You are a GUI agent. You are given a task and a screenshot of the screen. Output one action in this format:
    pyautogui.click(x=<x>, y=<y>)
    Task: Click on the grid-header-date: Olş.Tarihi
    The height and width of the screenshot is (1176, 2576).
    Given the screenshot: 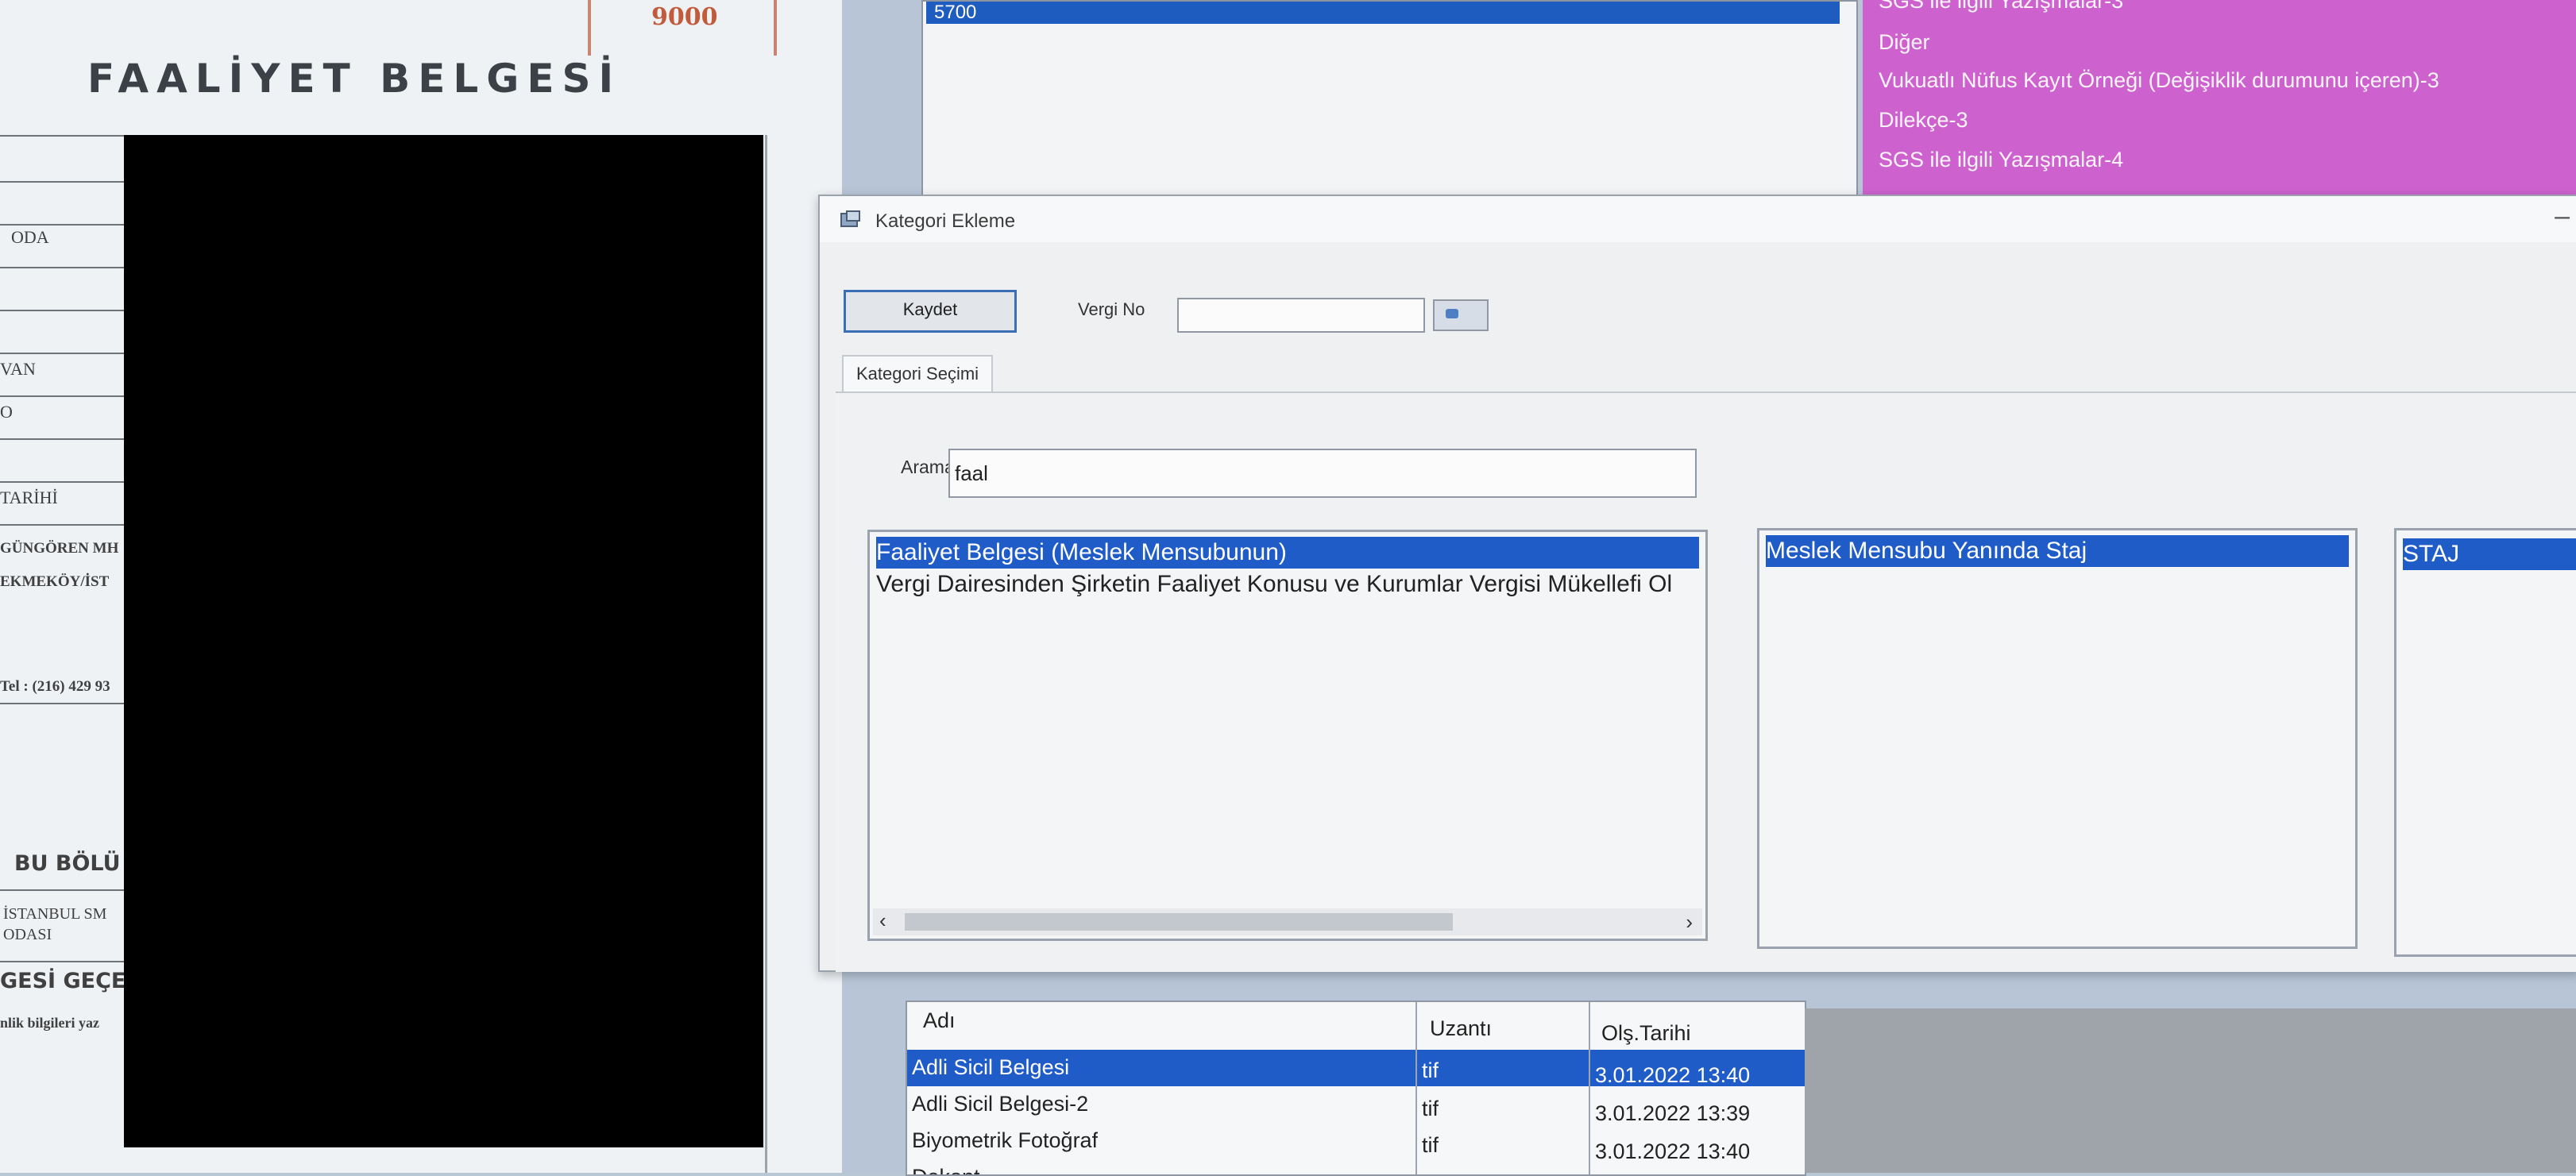 What is the action you would take?
    pyautogui.click(x=1646, y=1033)
    